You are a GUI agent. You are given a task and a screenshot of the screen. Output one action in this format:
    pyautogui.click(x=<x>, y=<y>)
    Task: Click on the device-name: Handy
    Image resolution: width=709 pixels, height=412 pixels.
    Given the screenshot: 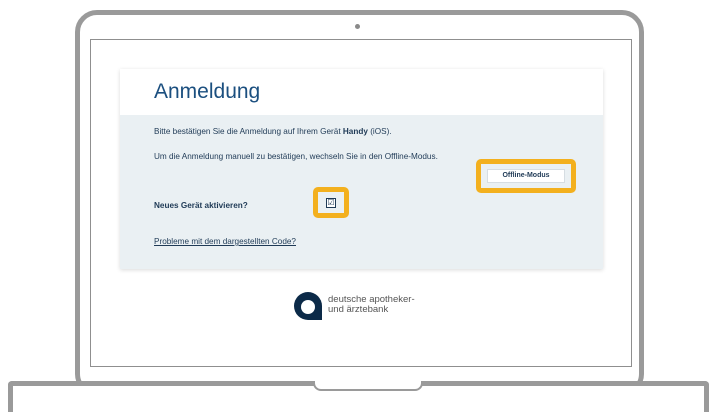 What is the action you would take?
    pyautogui.click(x=355, y=131)
    